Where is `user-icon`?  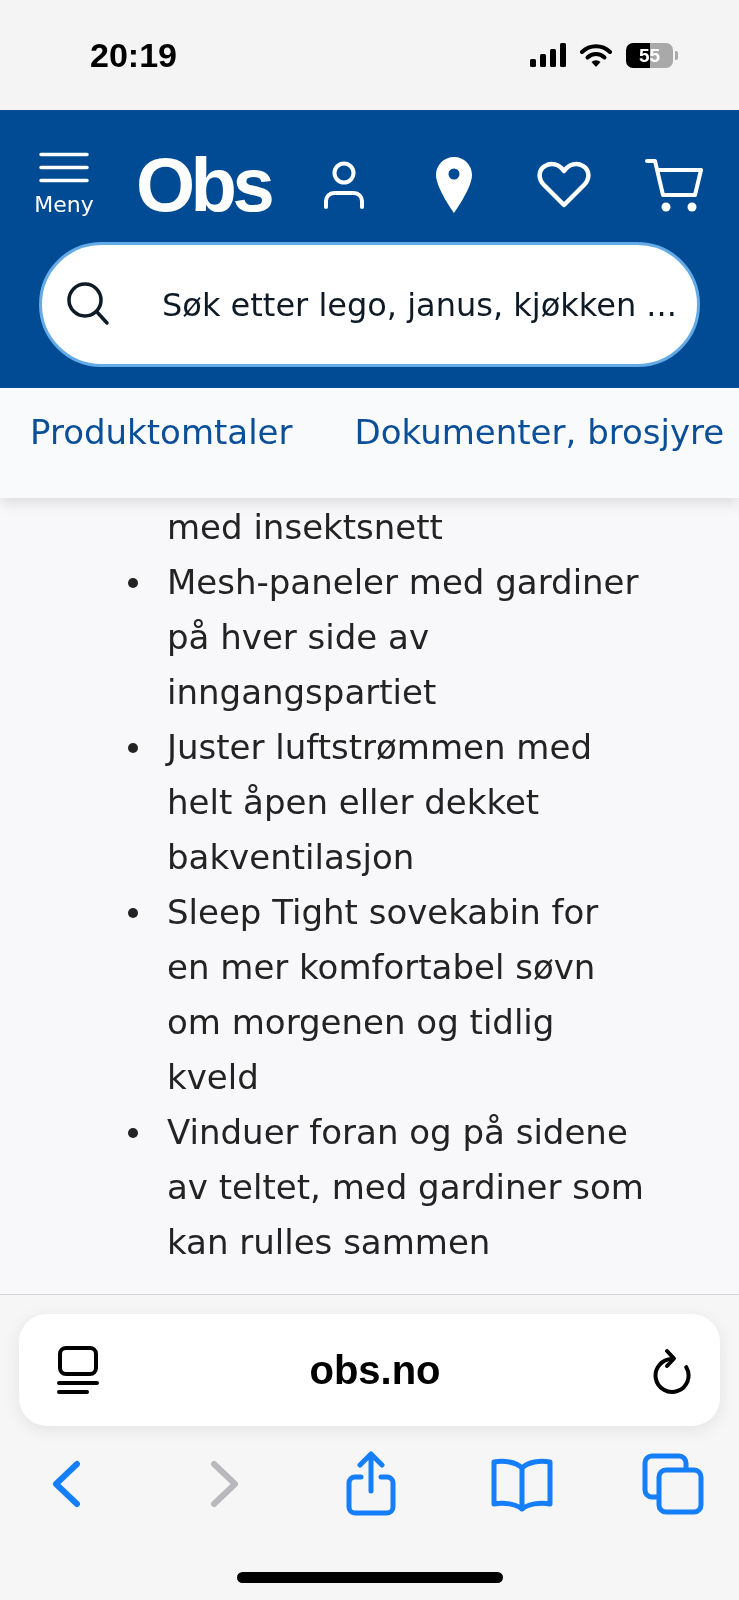
user-icon is located at coordinates (344, 184).